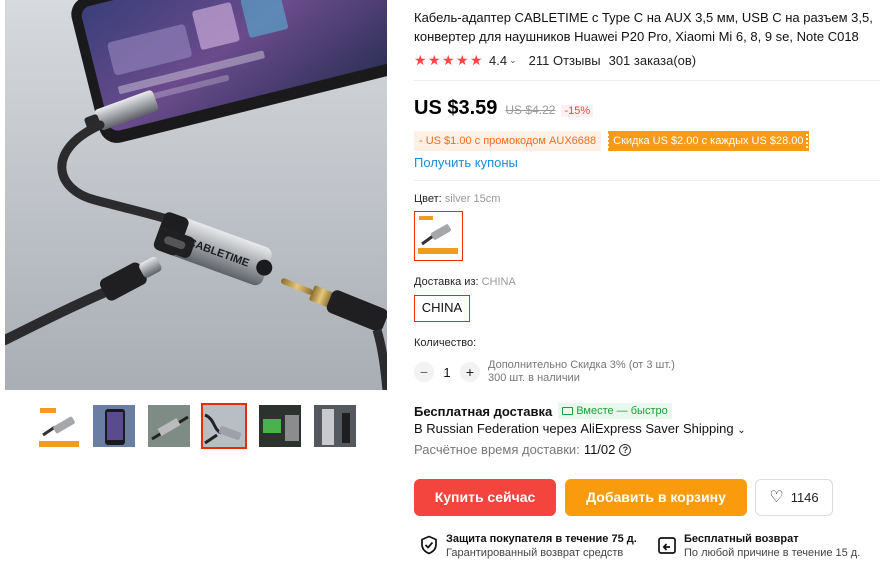 The width and height of the screenshot is (886, 577). I want to click on free-return-title: Бесплатный возврат, so click(741, 539).